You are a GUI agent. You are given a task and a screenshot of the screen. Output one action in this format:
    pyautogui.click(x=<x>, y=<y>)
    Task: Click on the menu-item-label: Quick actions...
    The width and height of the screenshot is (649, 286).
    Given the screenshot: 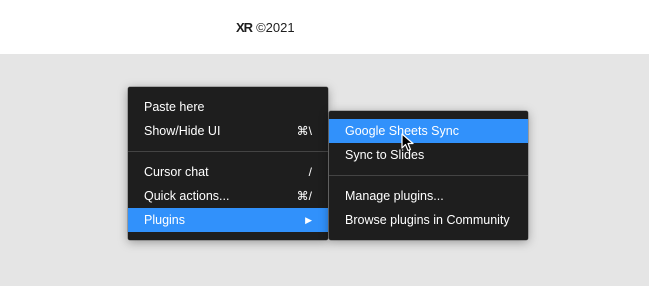 What is the action you would take?
    pyautogui.click(x=187, y=196)
    